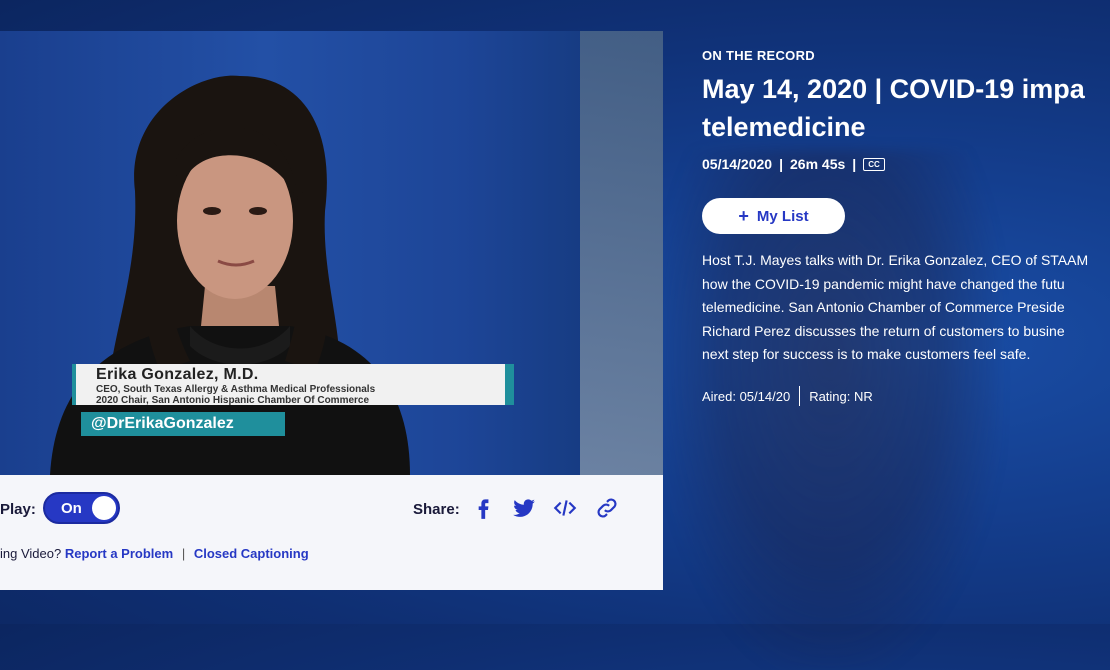  What do you see at coordinates (621, 253) in the screenshot?
I see `studio-backdrop` at bounding box center [621, 253].